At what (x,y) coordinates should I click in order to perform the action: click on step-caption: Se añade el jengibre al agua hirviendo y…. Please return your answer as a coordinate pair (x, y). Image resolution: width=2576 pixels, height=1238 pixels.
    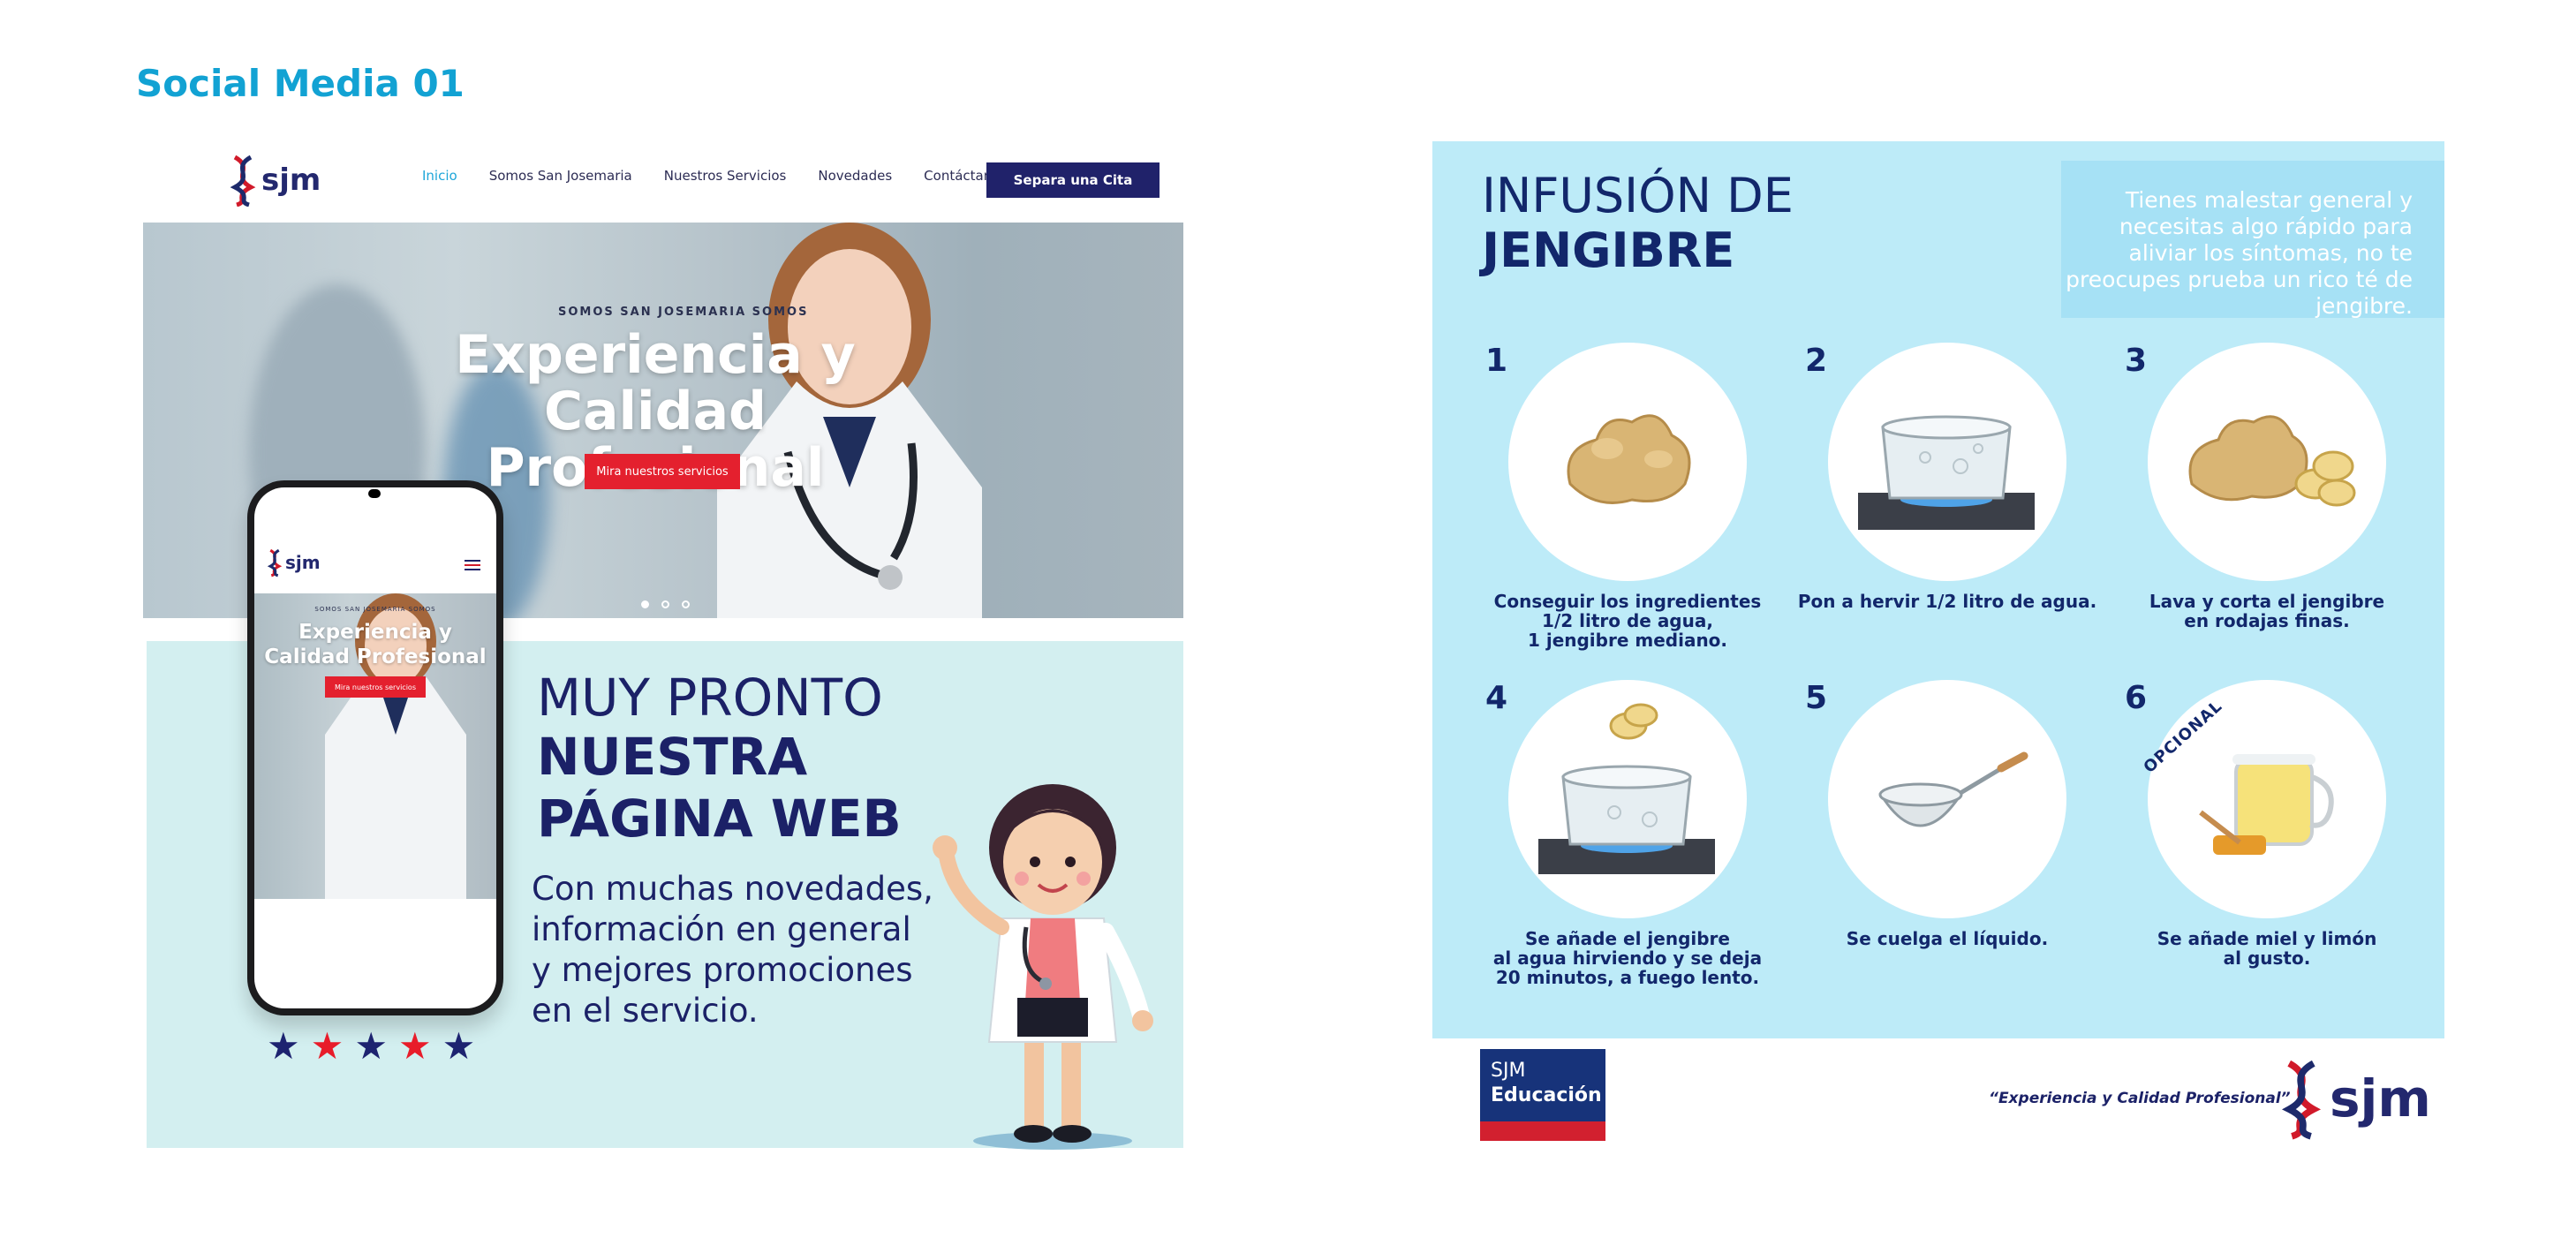
    Looking at the image, I should click on (1627, 958).